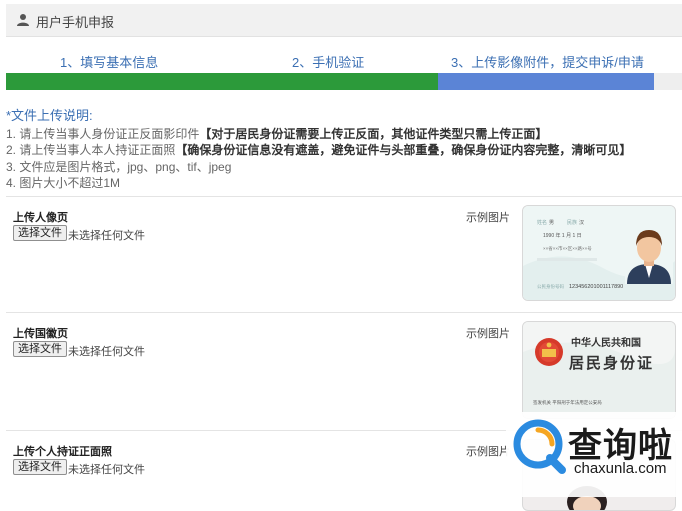 Image resolution: width=682 pixels, height=511 pixels. Describe the element at coordinates (567, 248) in the screenshot. I see `svg-text: ××省××市××区××路××号` at that location.